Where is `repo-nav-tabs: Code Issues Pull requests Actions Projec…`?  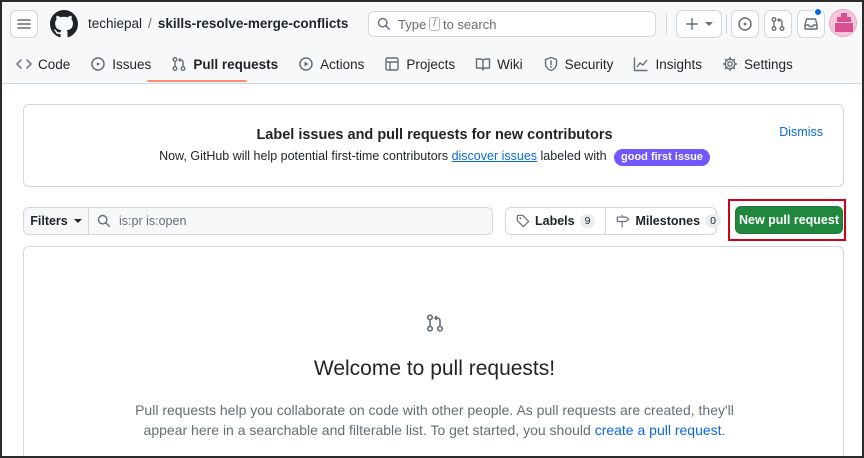 repo-nav-tabs: Code Issues Pull requests Actions Projec… is located at coordinates (414, 67).